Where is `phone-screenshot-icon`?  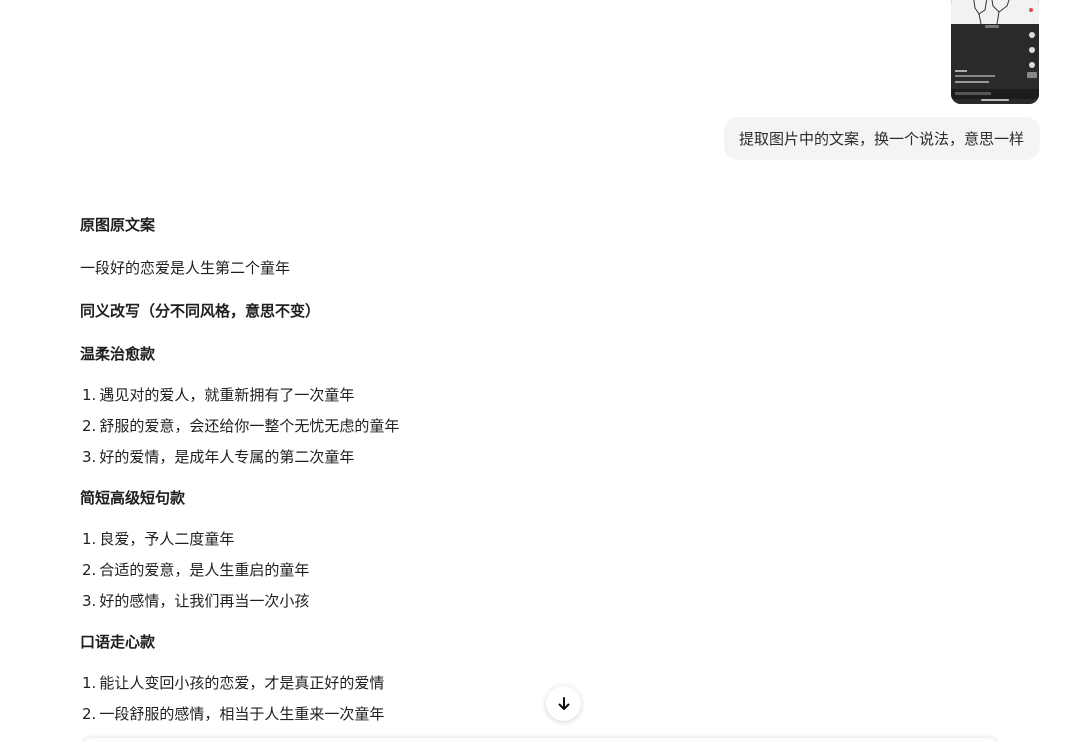
phone-screenshot-icon is located at coordinates (995, 52).